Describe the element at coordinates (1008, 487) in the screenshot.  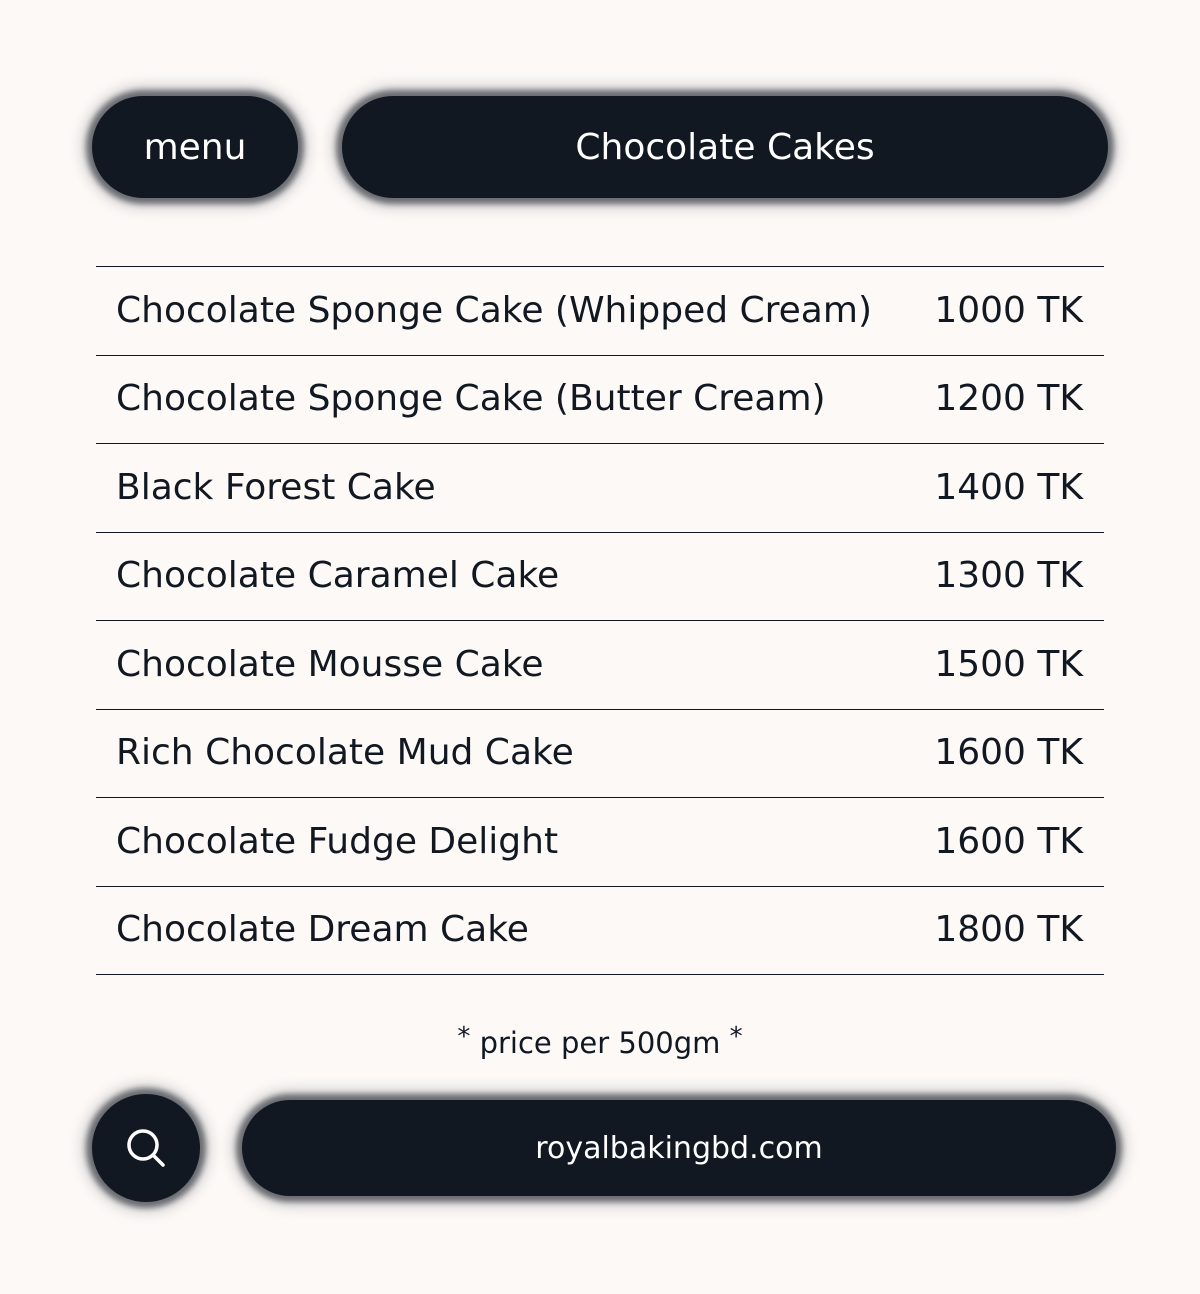
I see `item-price: 1400 TK` at that location.